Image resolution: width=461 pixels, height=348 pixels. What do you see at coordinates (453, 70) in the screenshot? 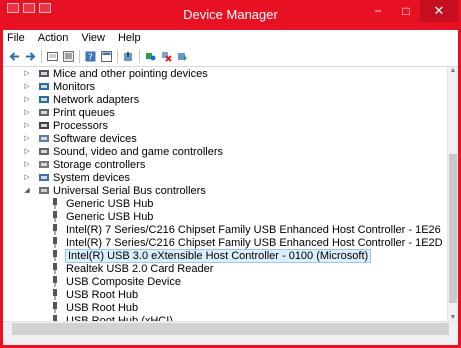
I see `scroll-up-arrow-icon: ▲` at bounding box center [453, 70].